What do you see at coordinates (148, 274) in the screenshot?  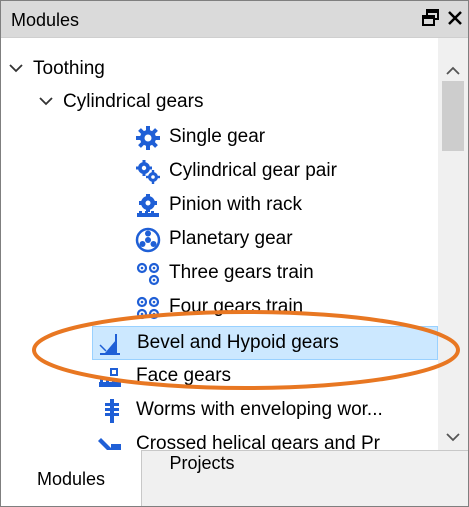 I see `three-gears-icon` at bounding box center [148, 274].